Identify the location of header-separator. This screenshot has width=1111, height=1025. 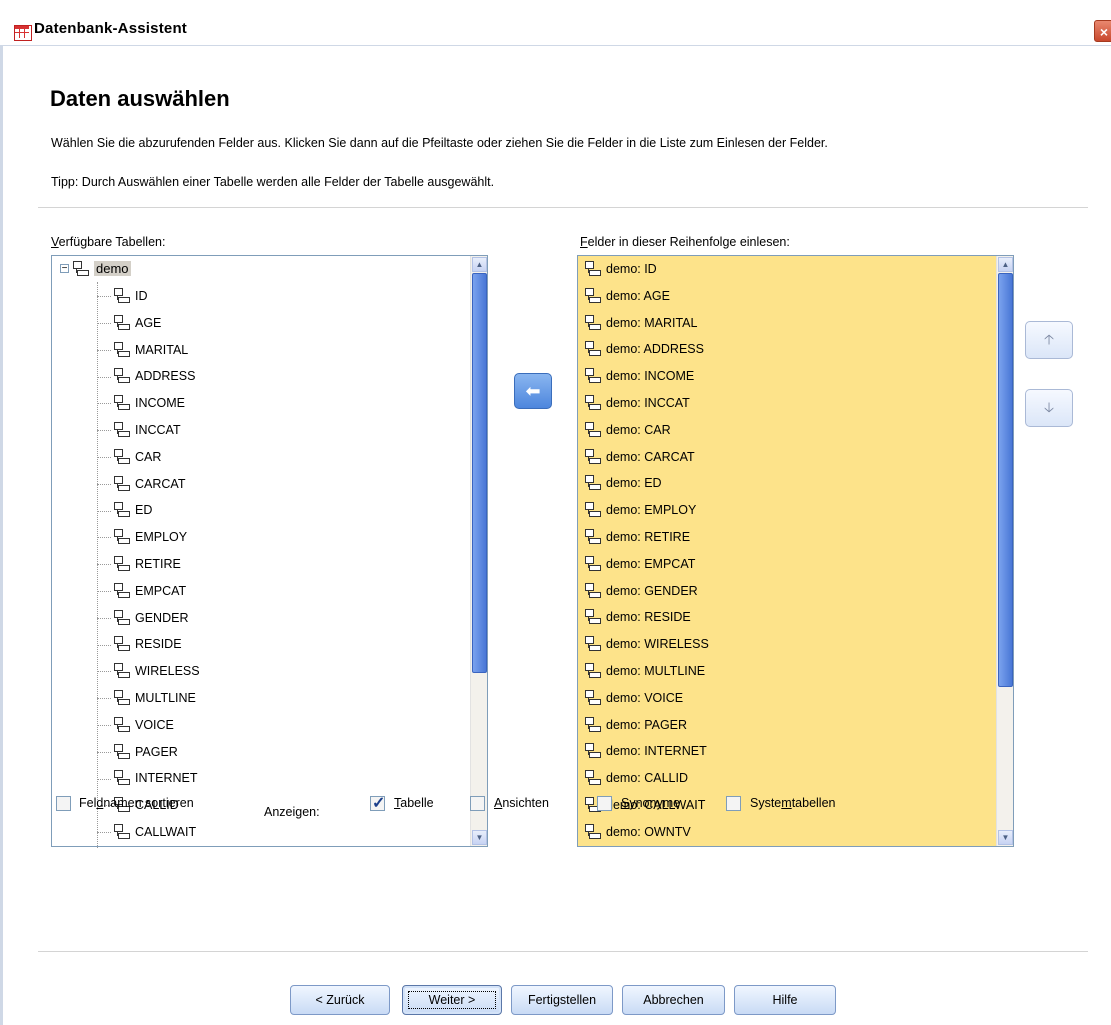
(563, 207).